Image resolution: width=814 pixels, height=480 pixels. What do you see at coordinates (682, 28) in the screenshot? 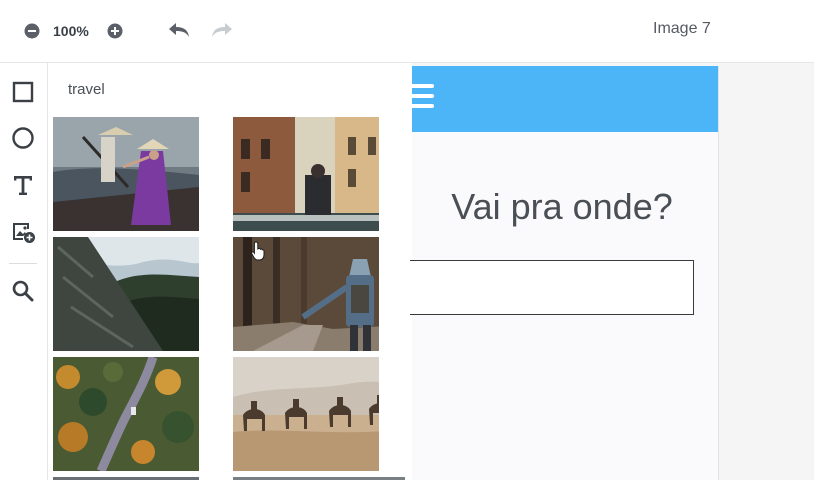
I see `document-title: Image 7` at bounding box center [682, 28].